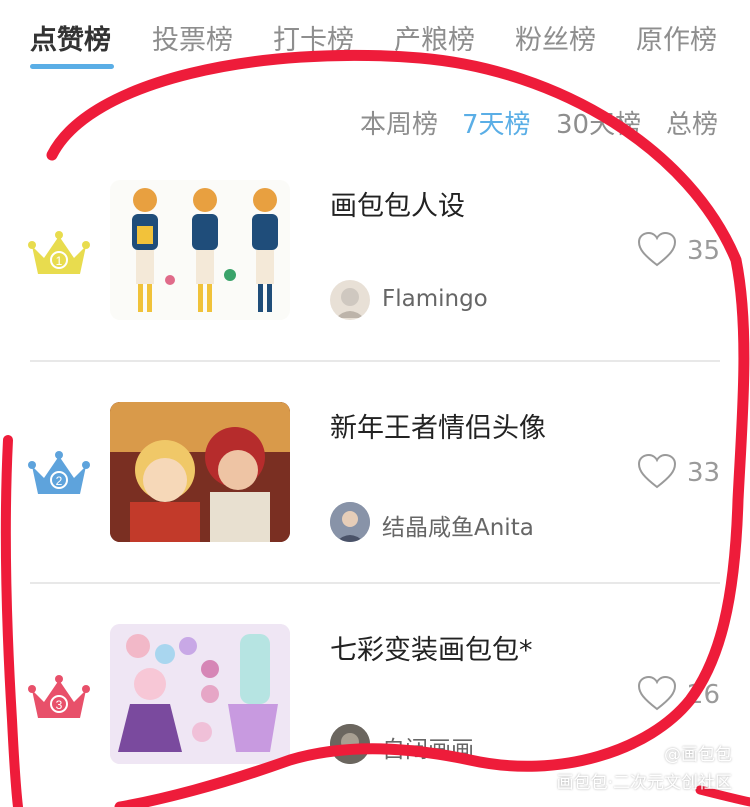  I want to click on rank-number: 3, so click(59, 705).